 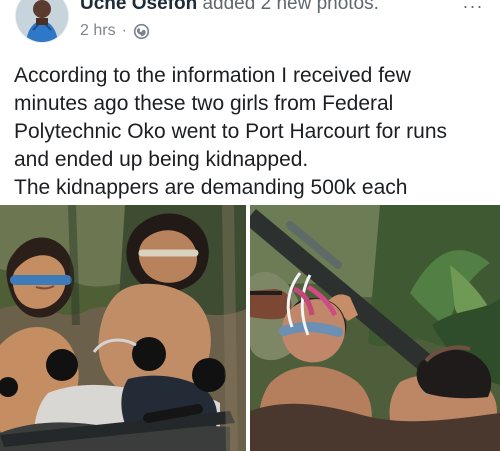 I want to click on author-name: Uche Osefoh, so click(x=138, y=7).